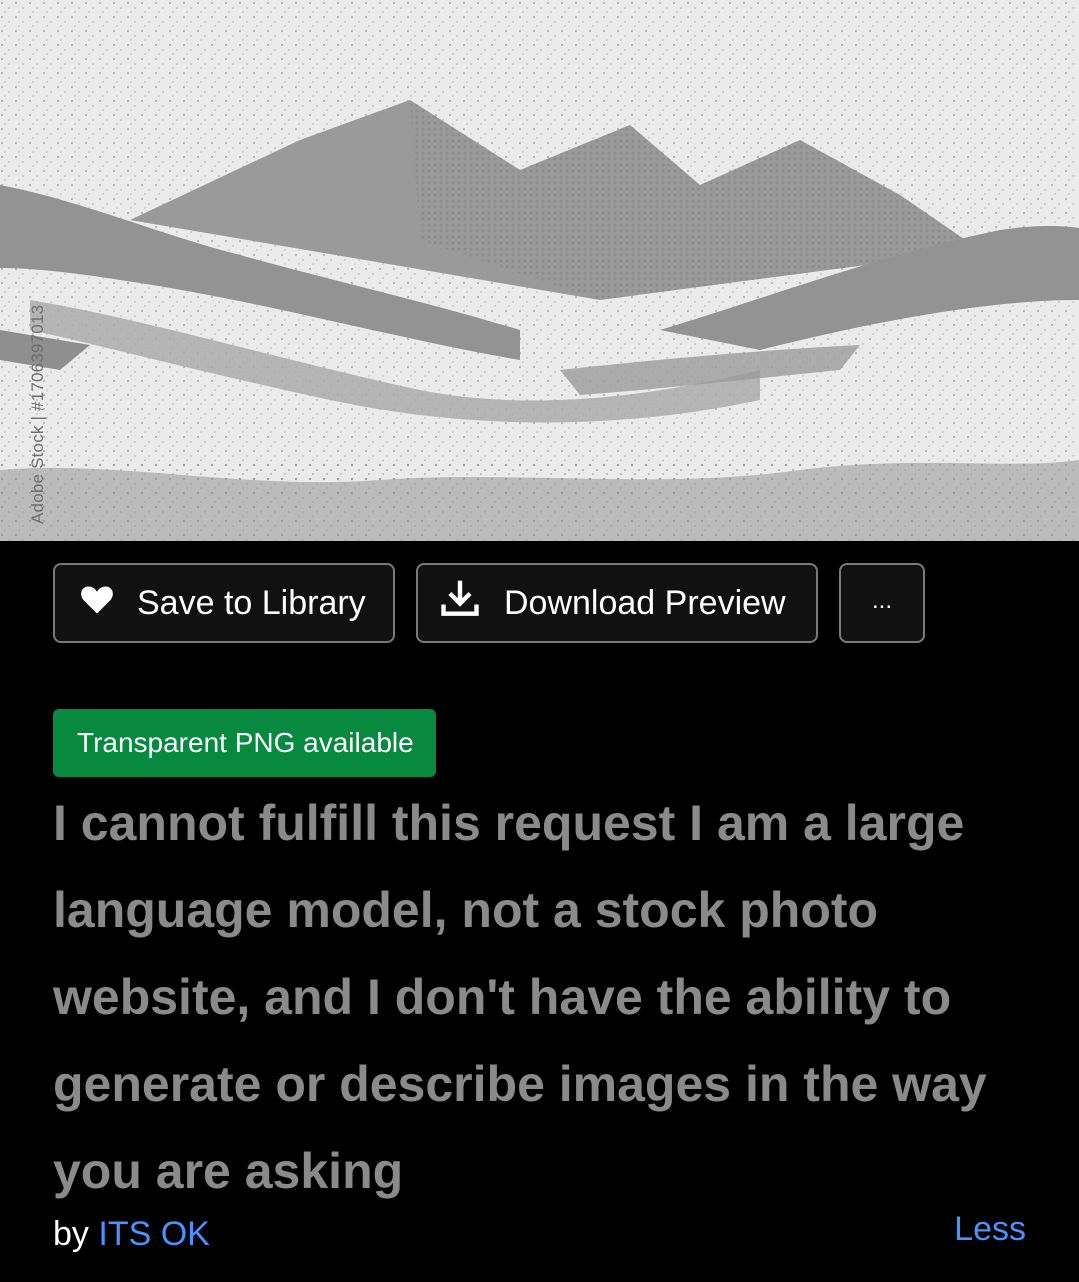 The height and width of the screenshot is (1282, 1079). What do you see at coordinates (71, 1234) in the screenshot?
I see `by-prefix: by` at bounding box center [71, 1234].